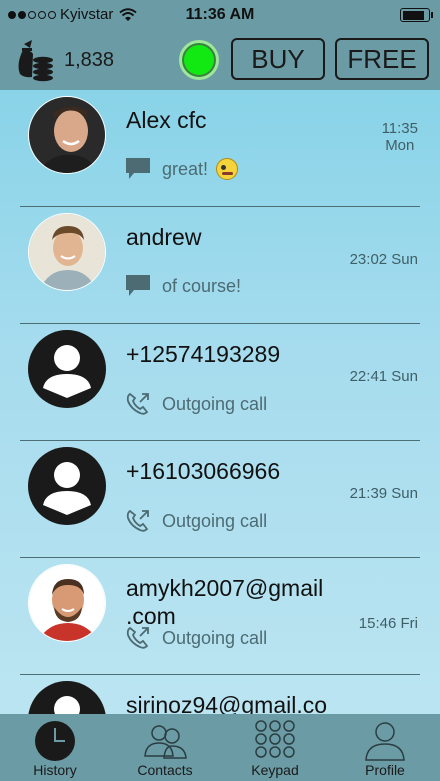 The height and width of the screenshot is (781, 440). I want to click on tab-label: Profile, so click(385, 770).